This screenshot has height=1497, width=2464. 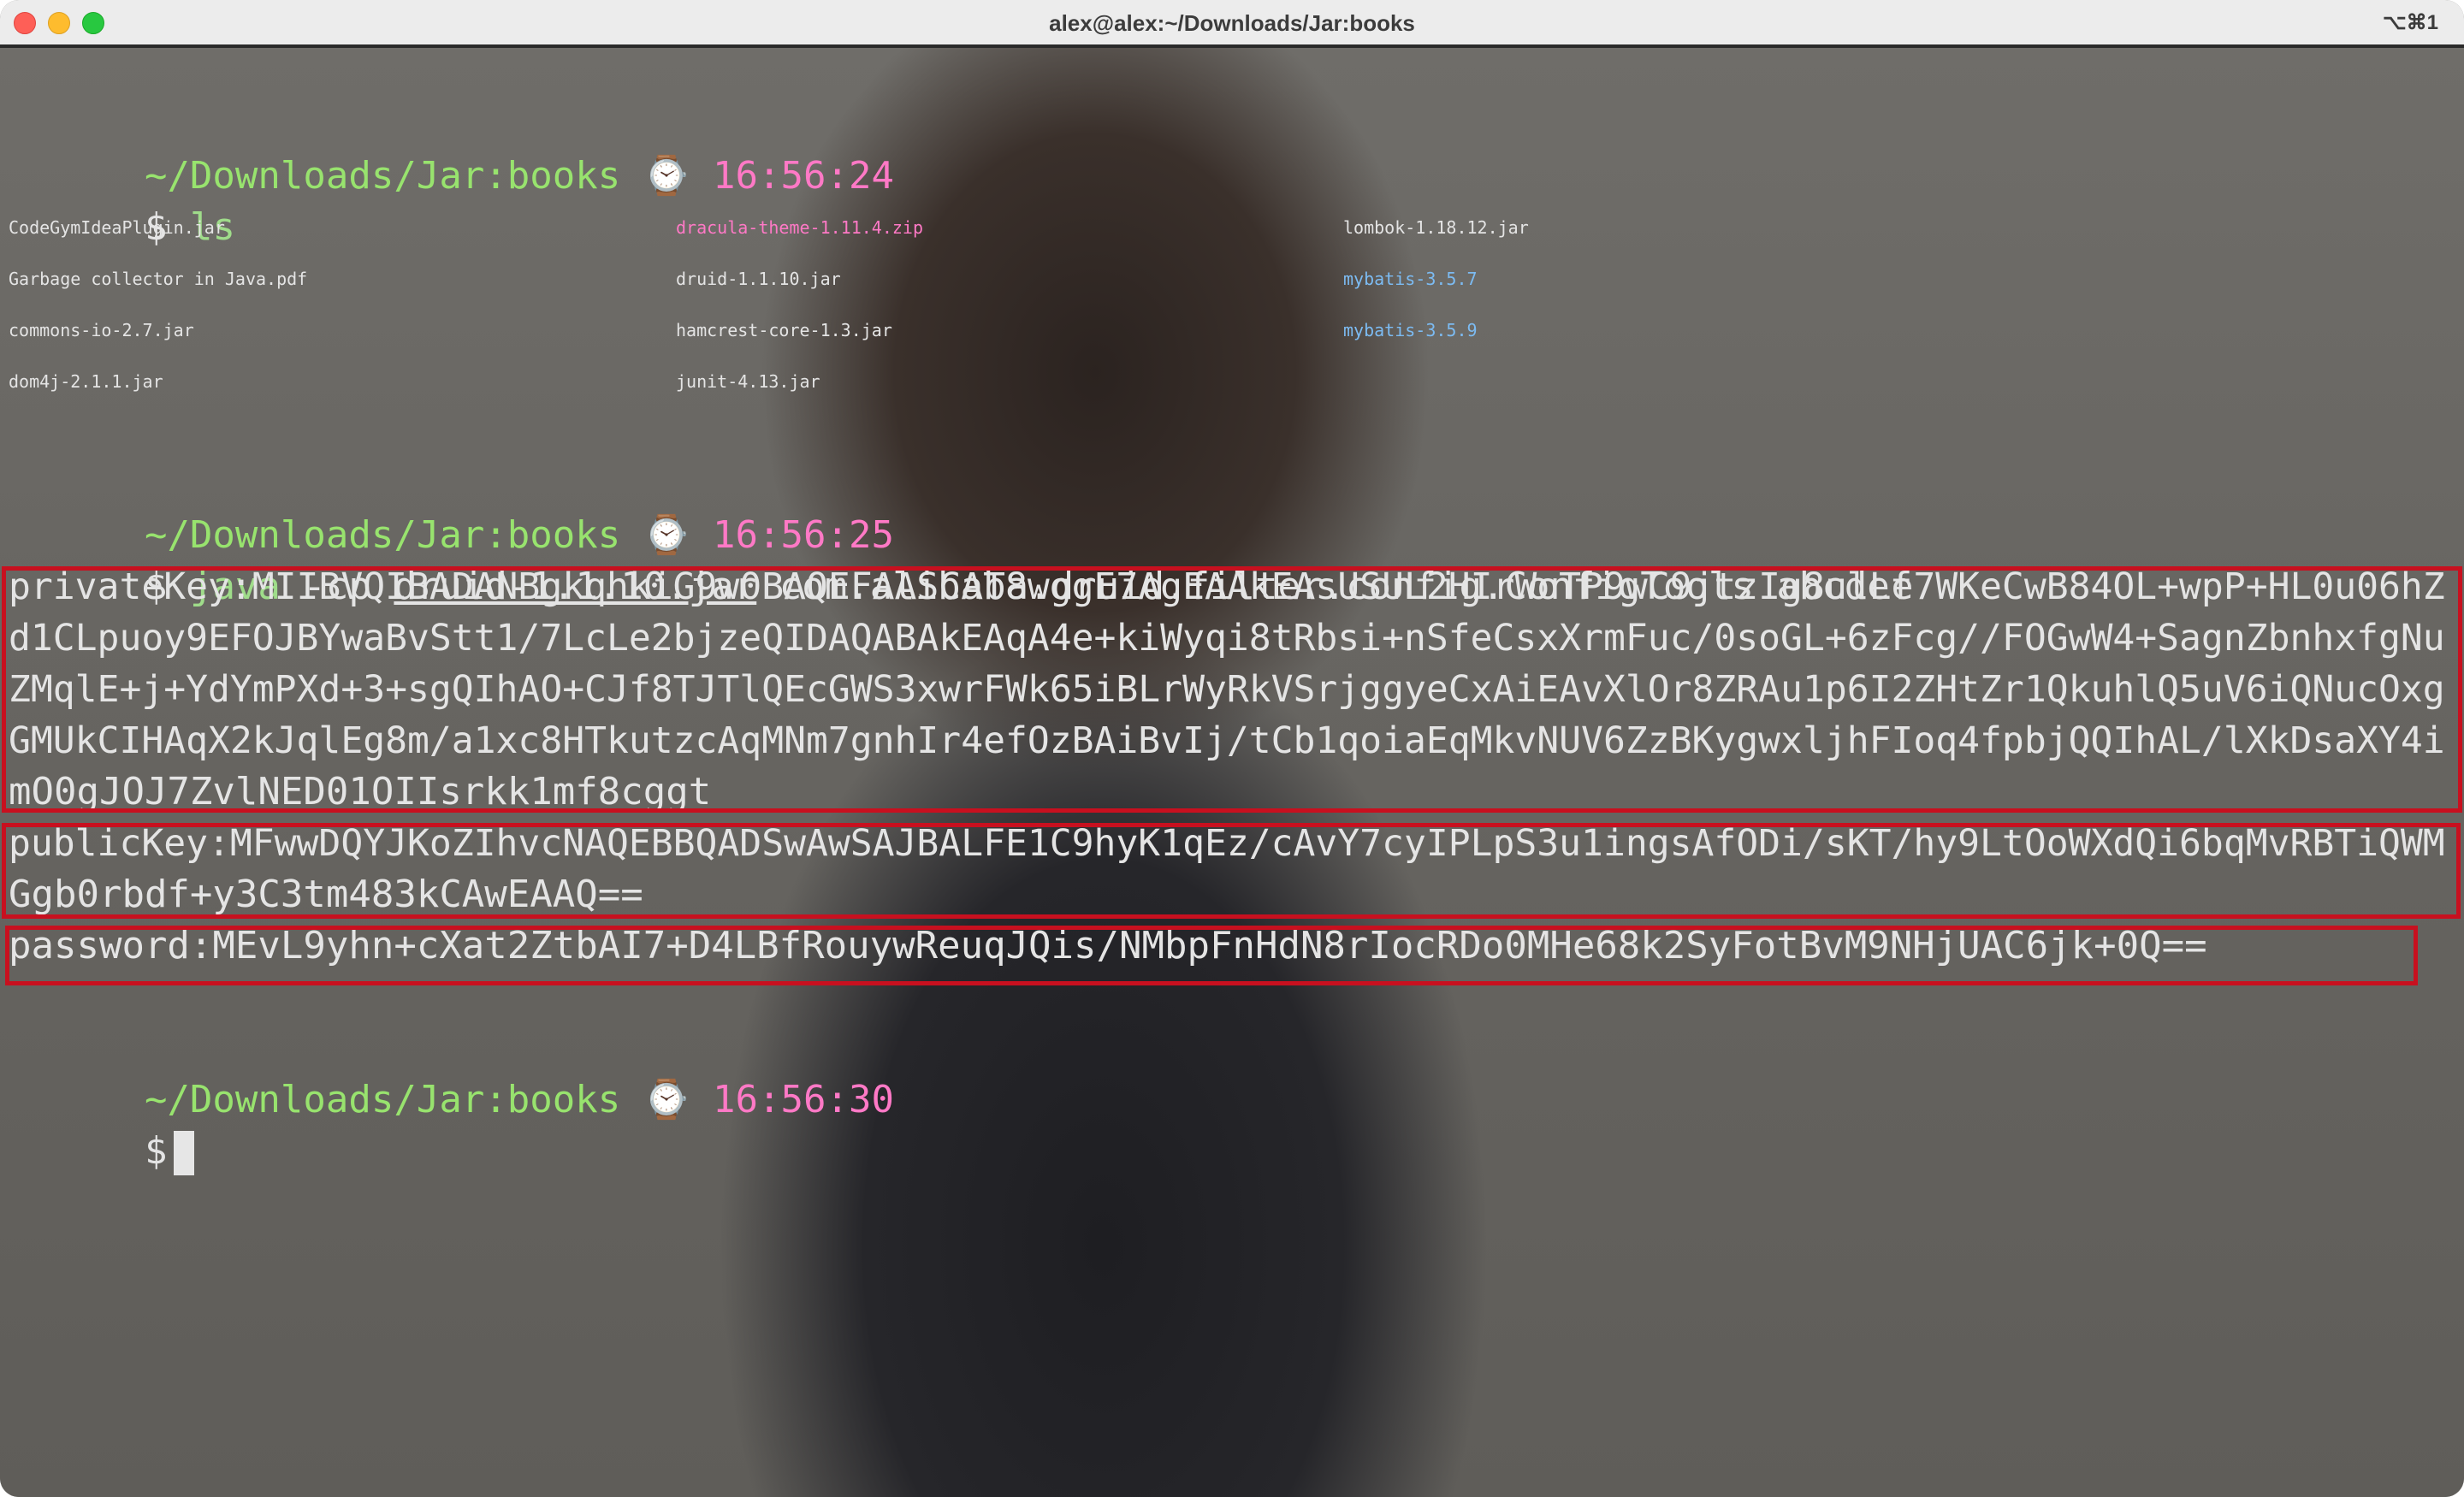 What do you see at coordinates (1211, 955) in the screenshot?
I see `password-highlight-box` at bounding box center [1211, 955].